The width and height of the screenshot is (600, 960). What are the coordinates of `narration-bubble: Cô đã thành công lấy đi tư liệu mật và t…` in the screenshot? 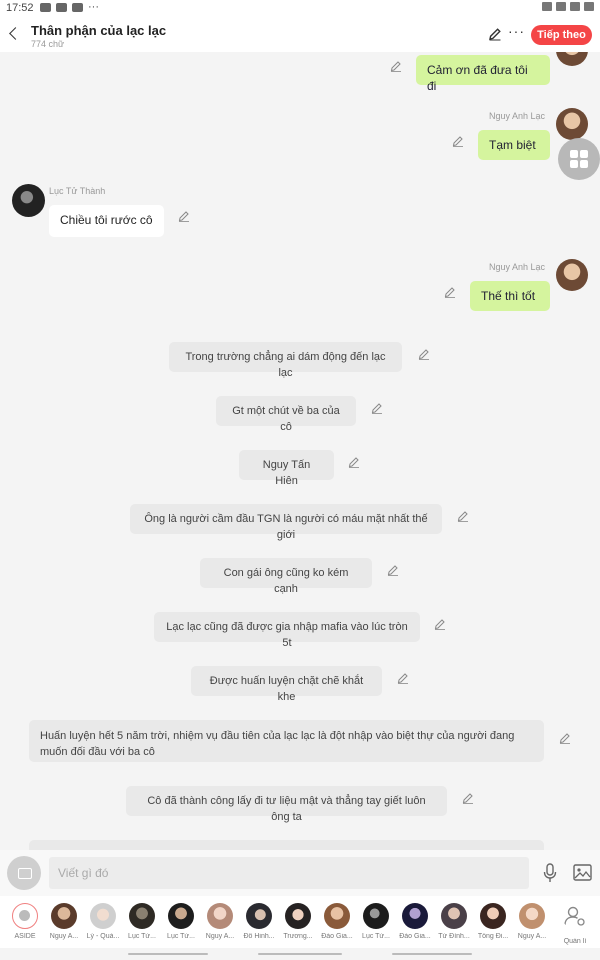 It's located at (286, 804).